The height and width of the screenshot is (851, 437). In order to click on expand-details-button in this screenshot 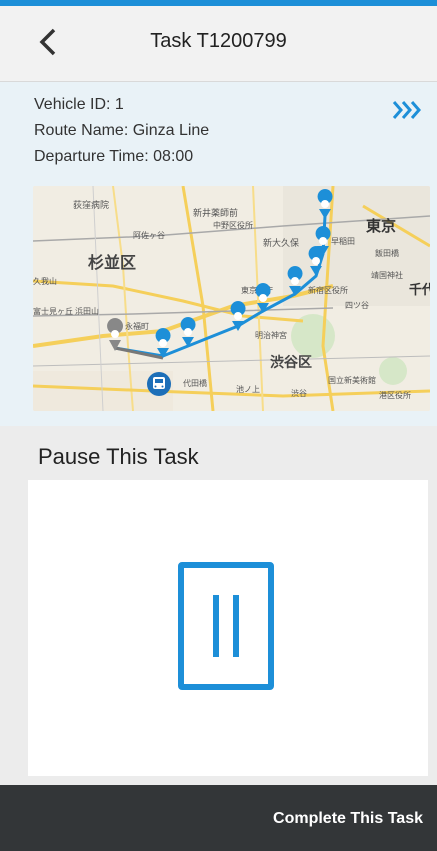, I will do `click(408, 110)`.